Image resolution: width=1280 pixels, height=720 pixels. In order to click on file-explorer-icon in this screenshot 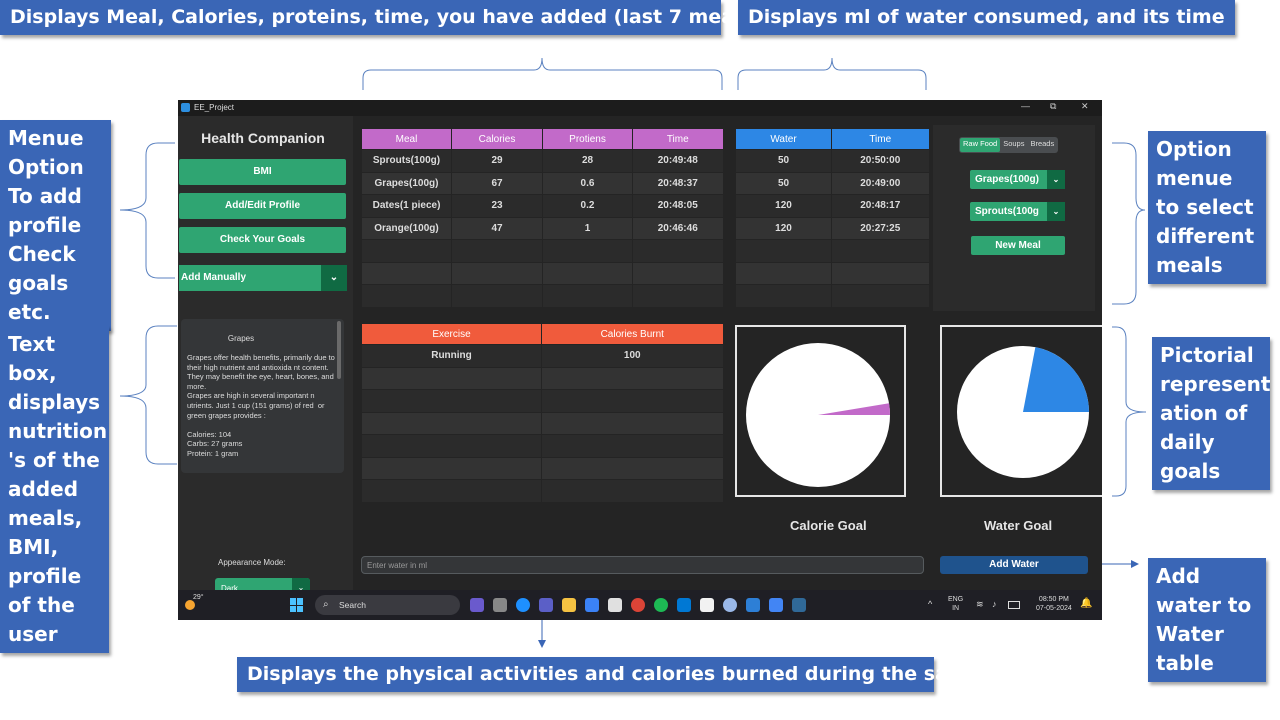, I will do `click(569, 605)`.